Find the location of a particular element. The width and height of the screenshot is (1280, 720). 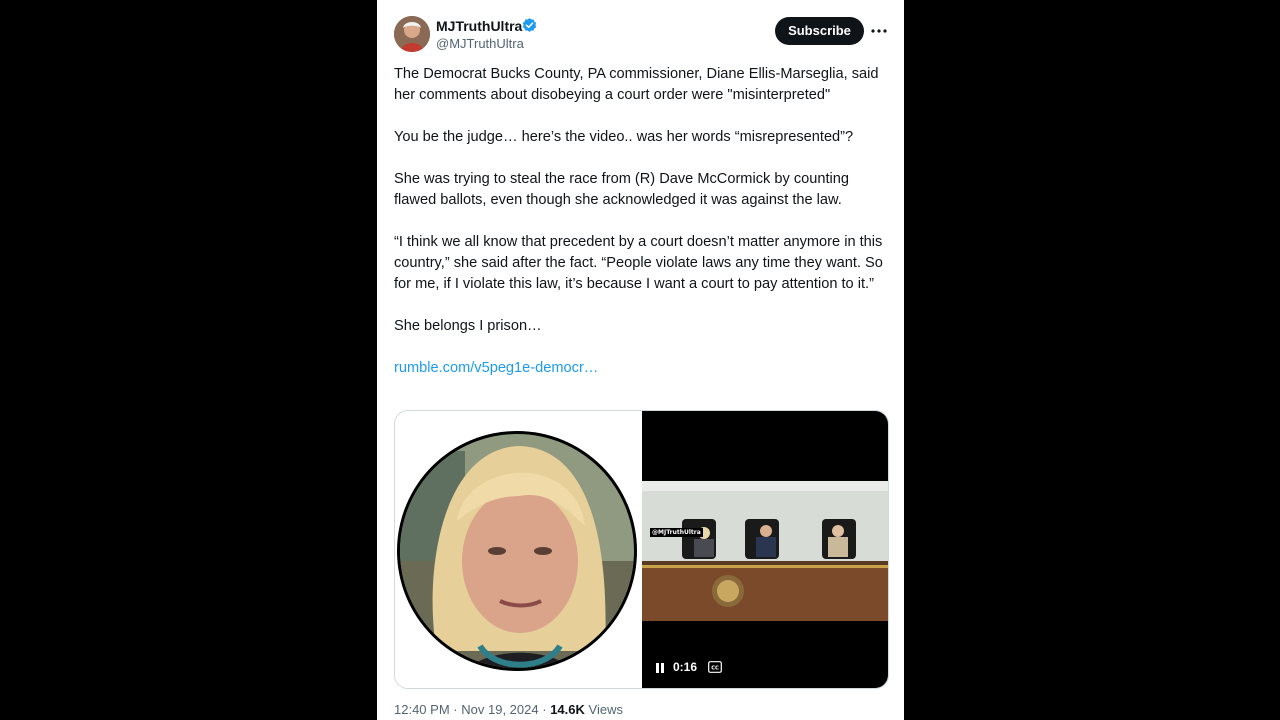

more-horizontal-icon is located at coordinates (879, 31).